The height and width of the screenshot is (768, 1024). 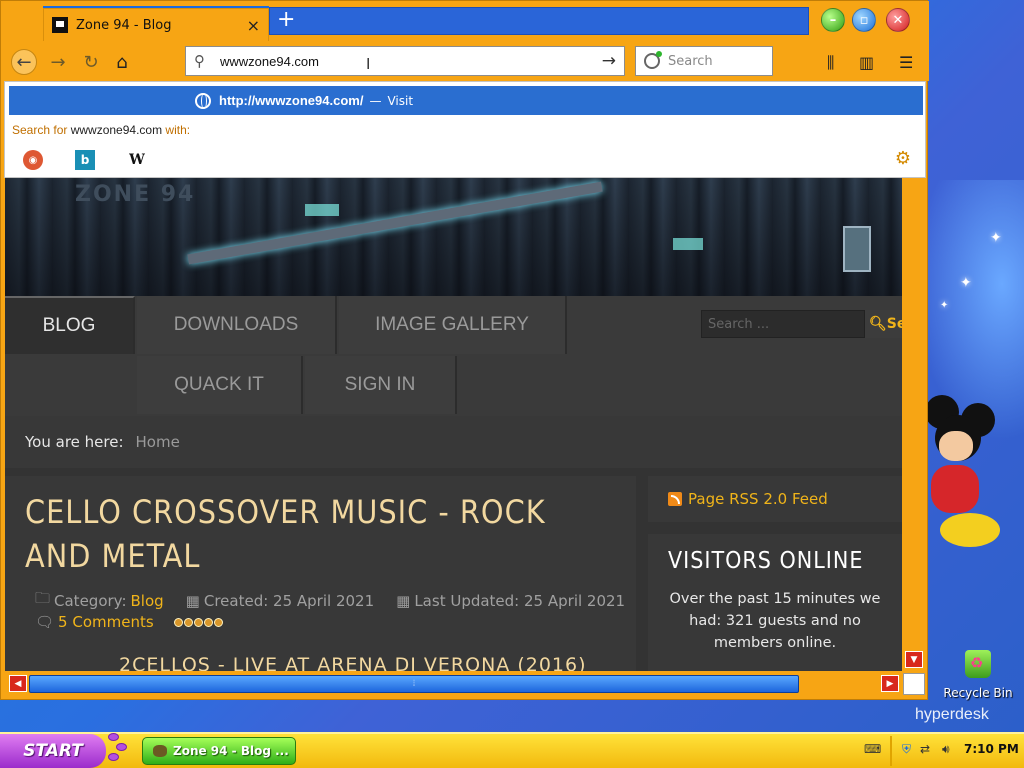 What do you see at coordinates (118, 749) in the screenshot?
I see `start-bubbles-decoration` at bounding box center [118, 749].